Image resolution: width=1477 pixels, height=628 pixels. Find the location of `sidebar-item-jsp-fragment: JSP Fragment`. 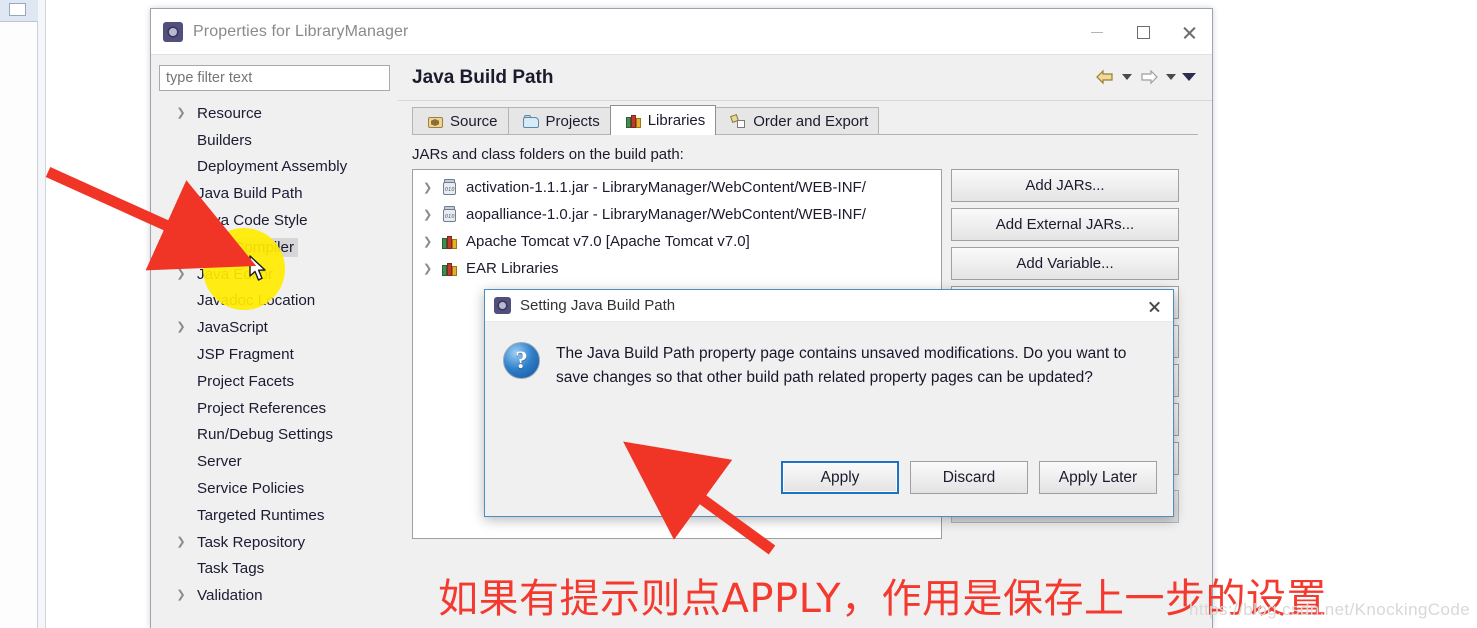

sidebar-item-jsp-fragment: JSP Fragment is located at coordinates (274, 354).